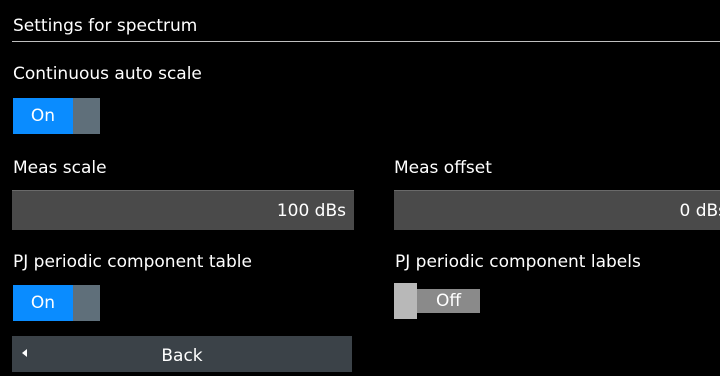 The height and width of the screenshot is (376, 720). What do you see at coordinates (132, 262) in the screenshot?
I see `pj-table-label: PJ periodic component table` at bounding box center [132, 262].